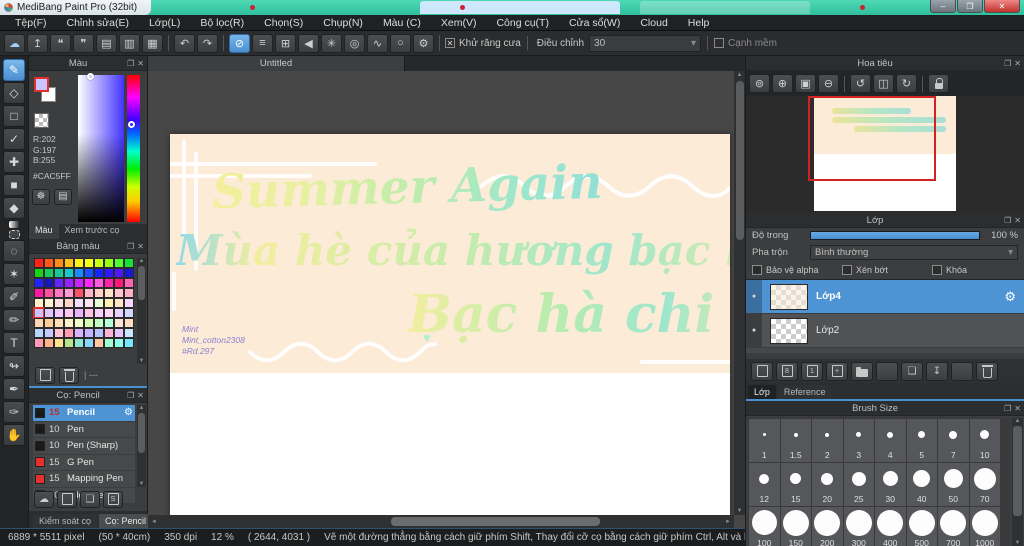 The image size is (1024, 546). What do you see at coordinates (740, 511) in the screenshot?
I see `scroll-down-icon: ▼` at bounding box center [740, 511].